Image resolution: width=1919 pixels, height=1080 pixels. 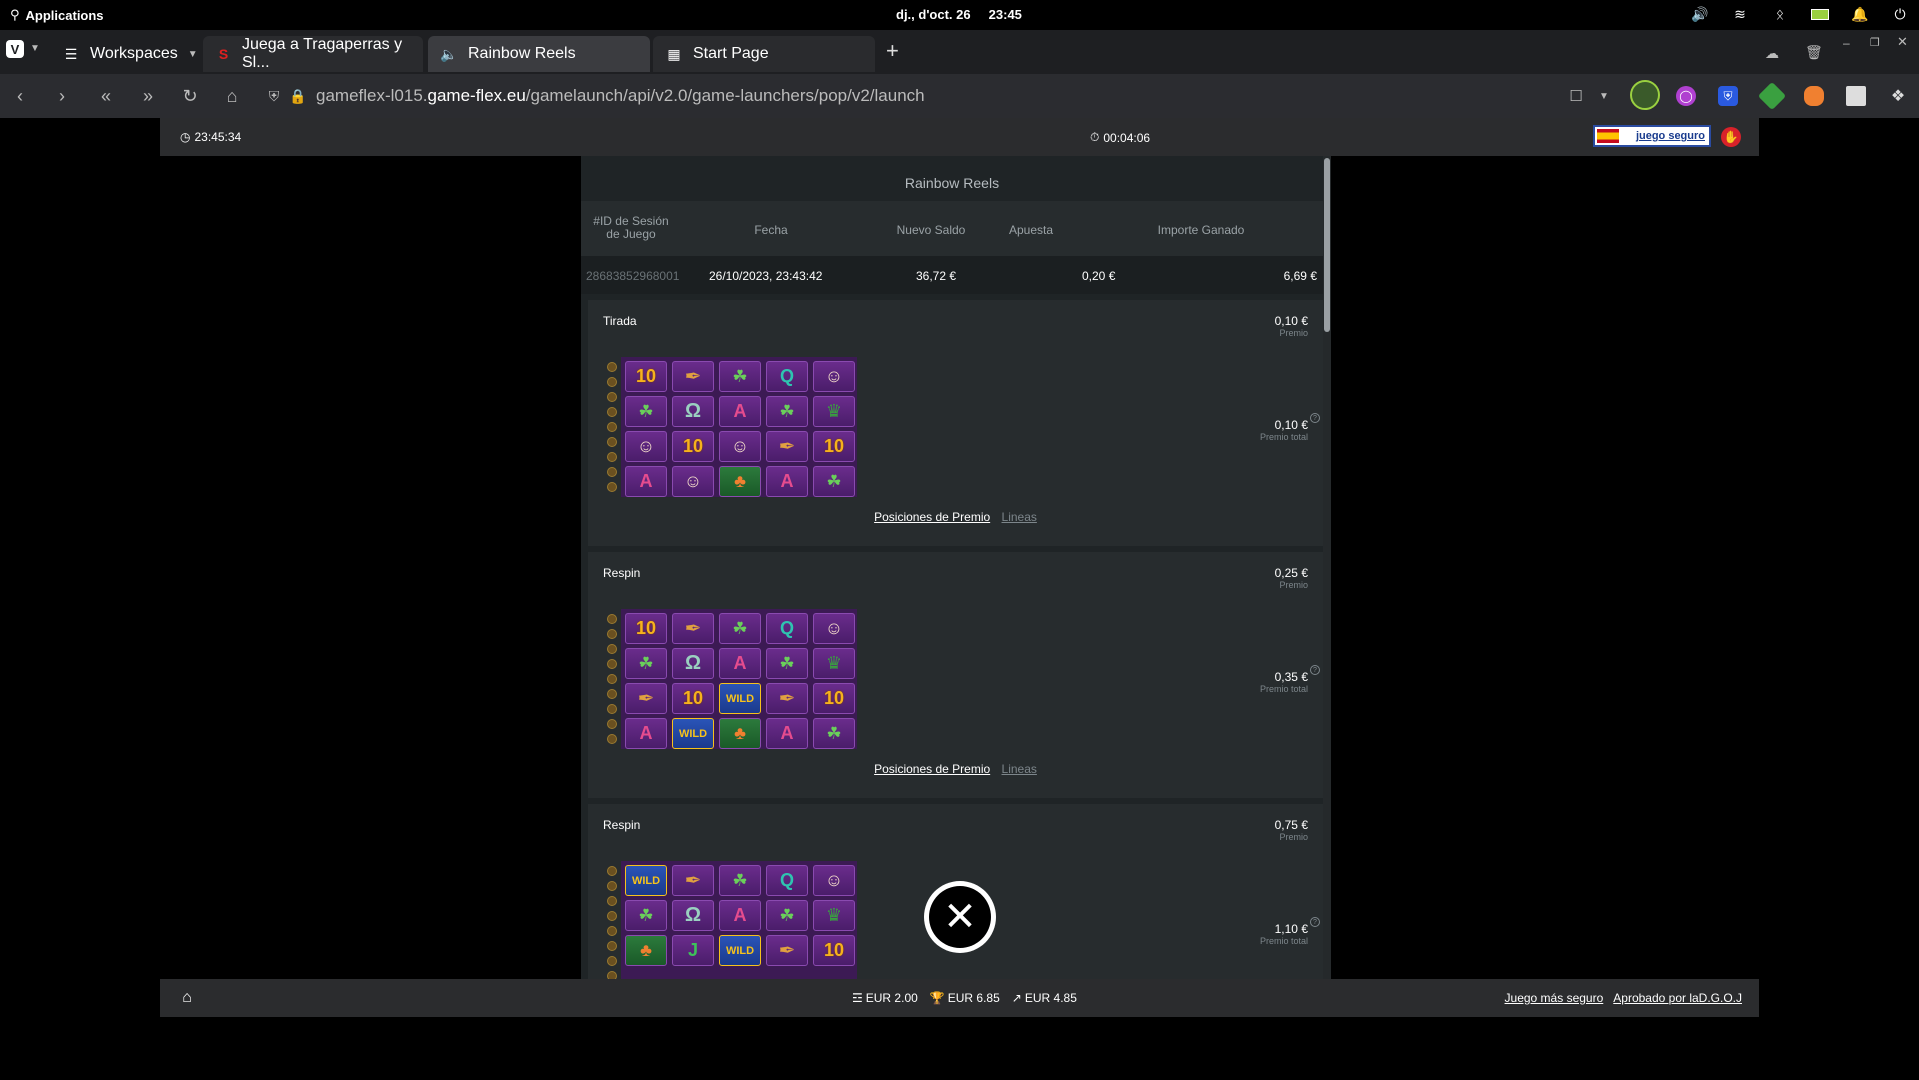 What do you see at coordinates (834, 663) in the screenshot?
I see `reel-symbol: ♛` at bounding box center [834, 663].